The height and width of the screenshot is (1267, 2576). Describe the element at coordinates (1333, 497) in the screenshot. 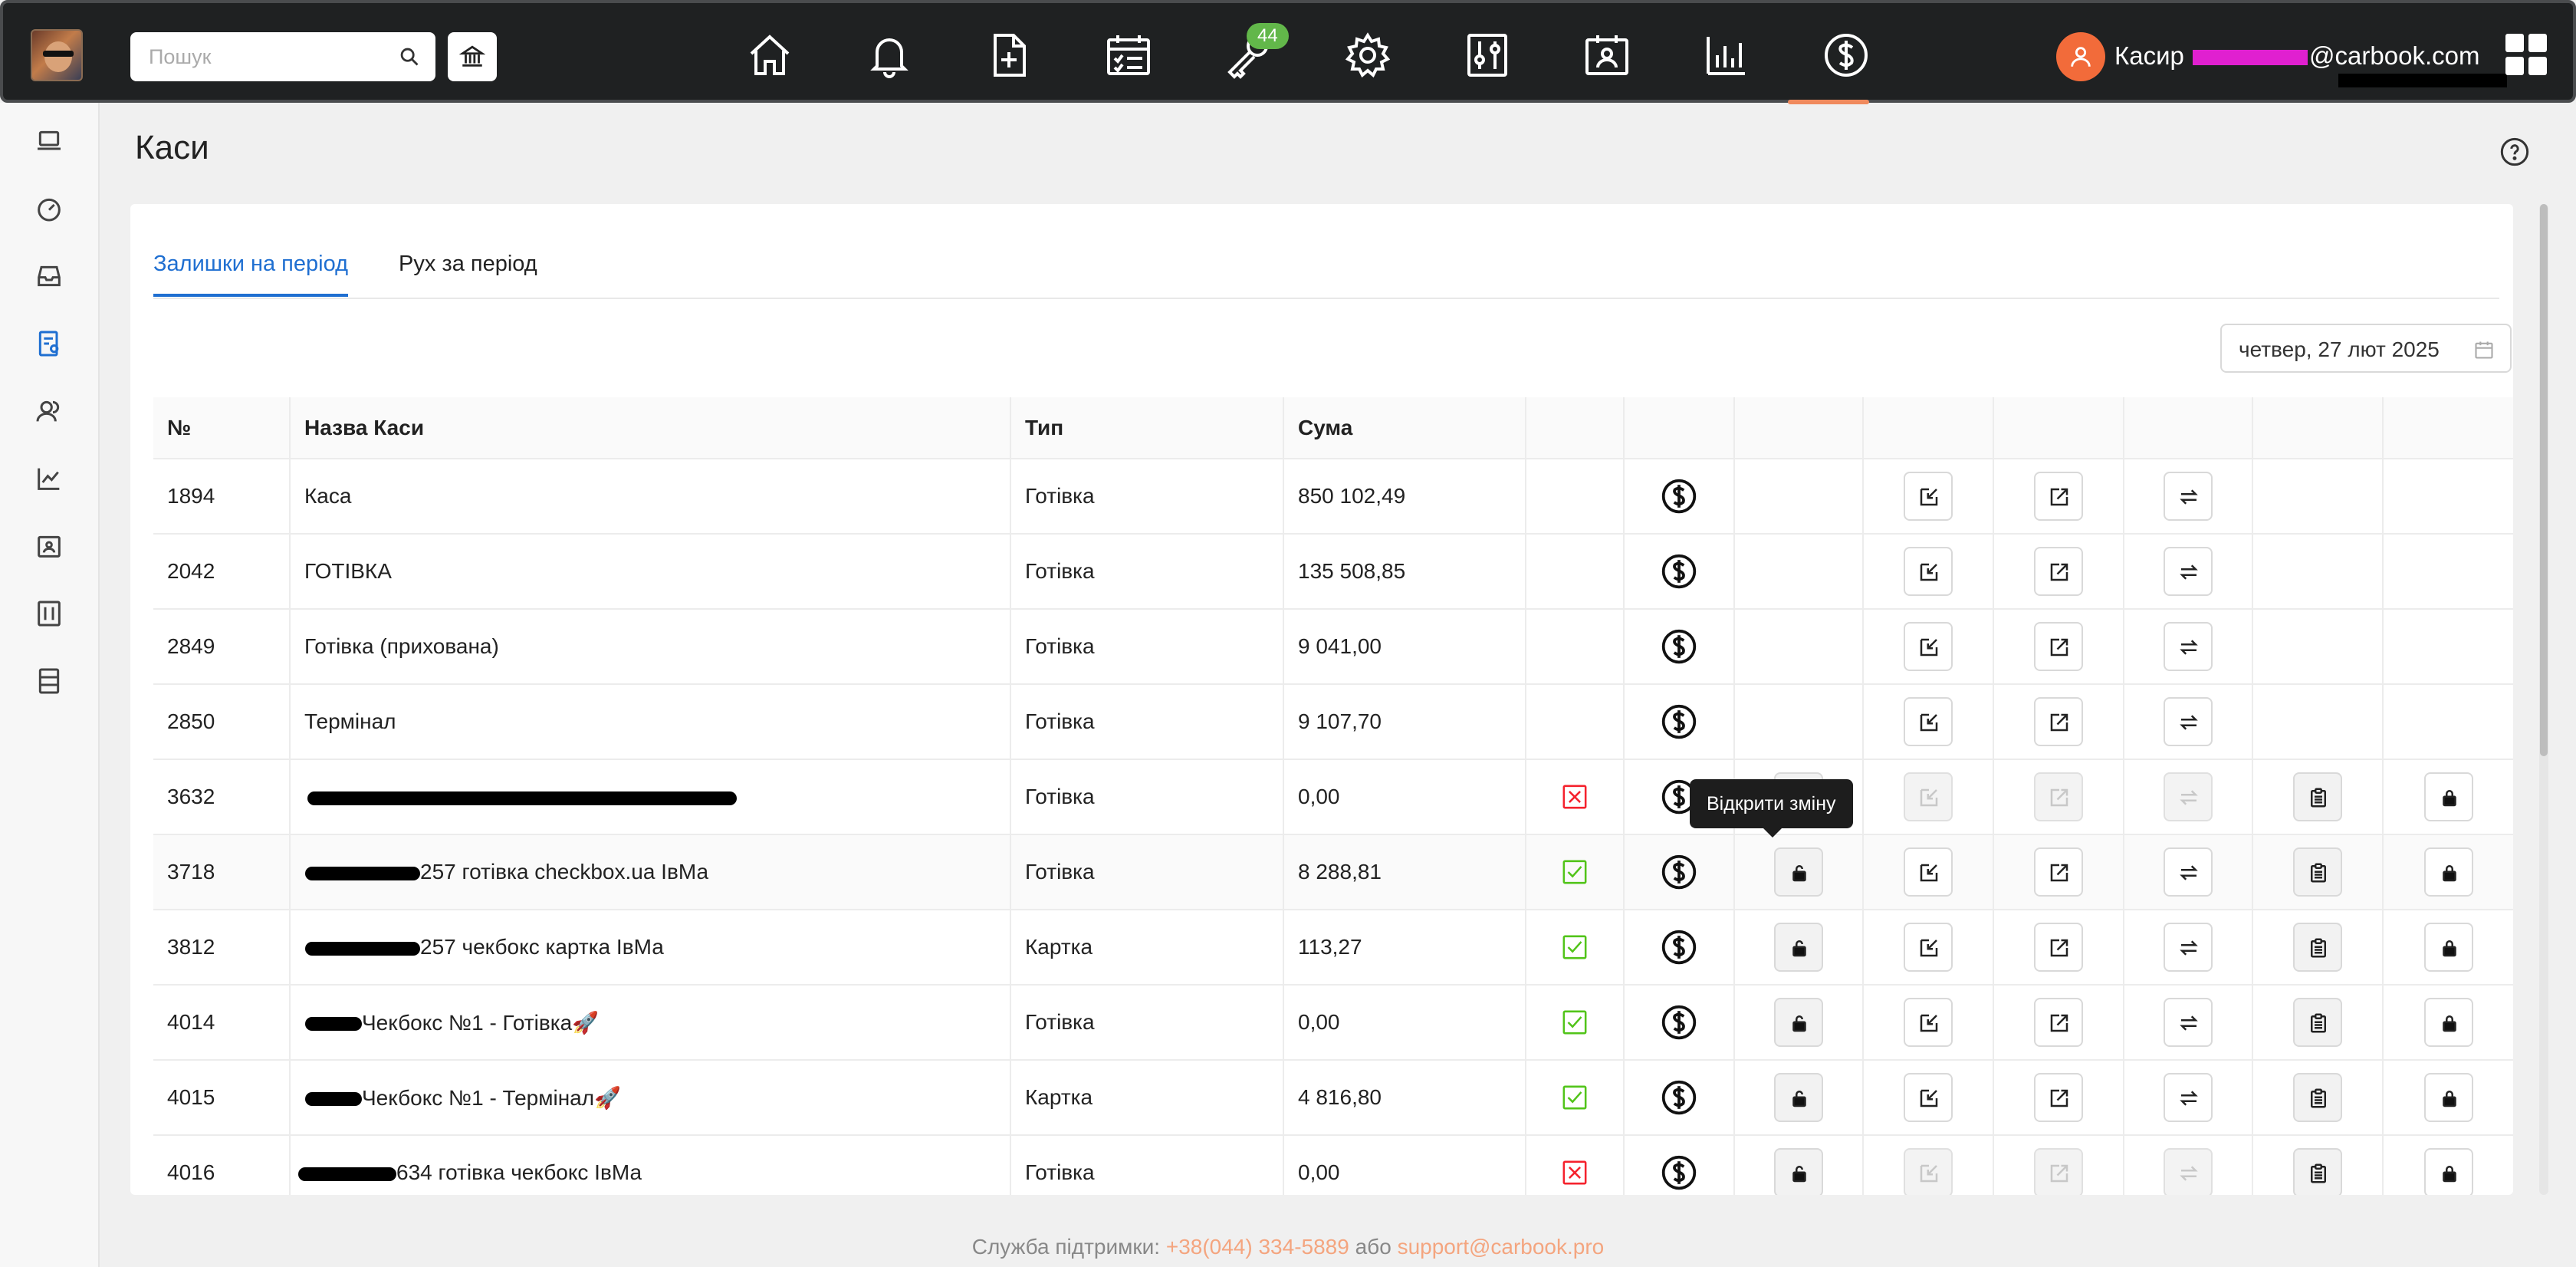

I see `table-row: 1894 Каса Готівка 850 102,49` at that location.